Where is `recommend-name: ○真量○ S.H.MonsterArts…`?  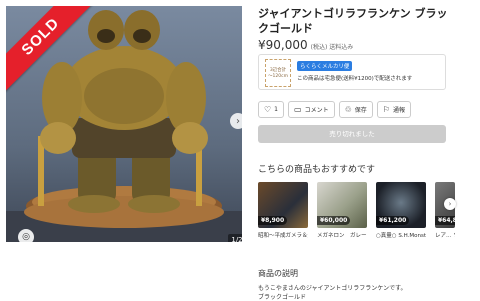 recommend-name: ○真量○ S.H.MonsterArts… is located at coordinates (401, 236).